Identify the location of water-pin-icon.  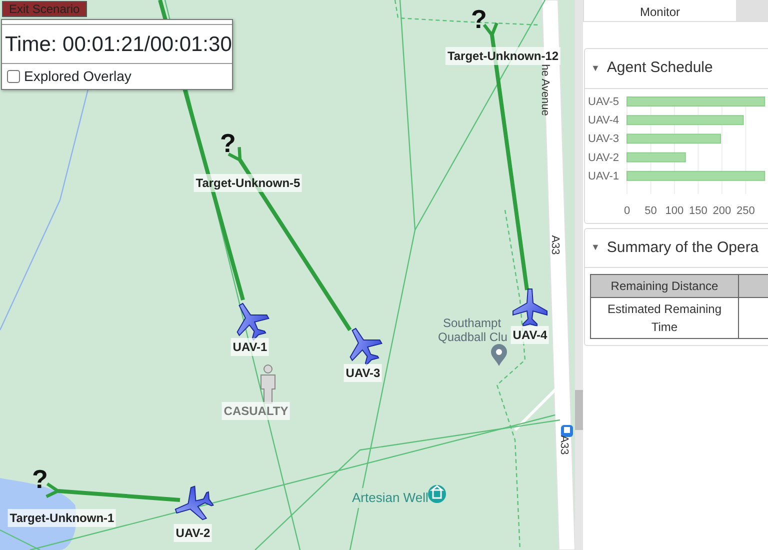
(437, 494).